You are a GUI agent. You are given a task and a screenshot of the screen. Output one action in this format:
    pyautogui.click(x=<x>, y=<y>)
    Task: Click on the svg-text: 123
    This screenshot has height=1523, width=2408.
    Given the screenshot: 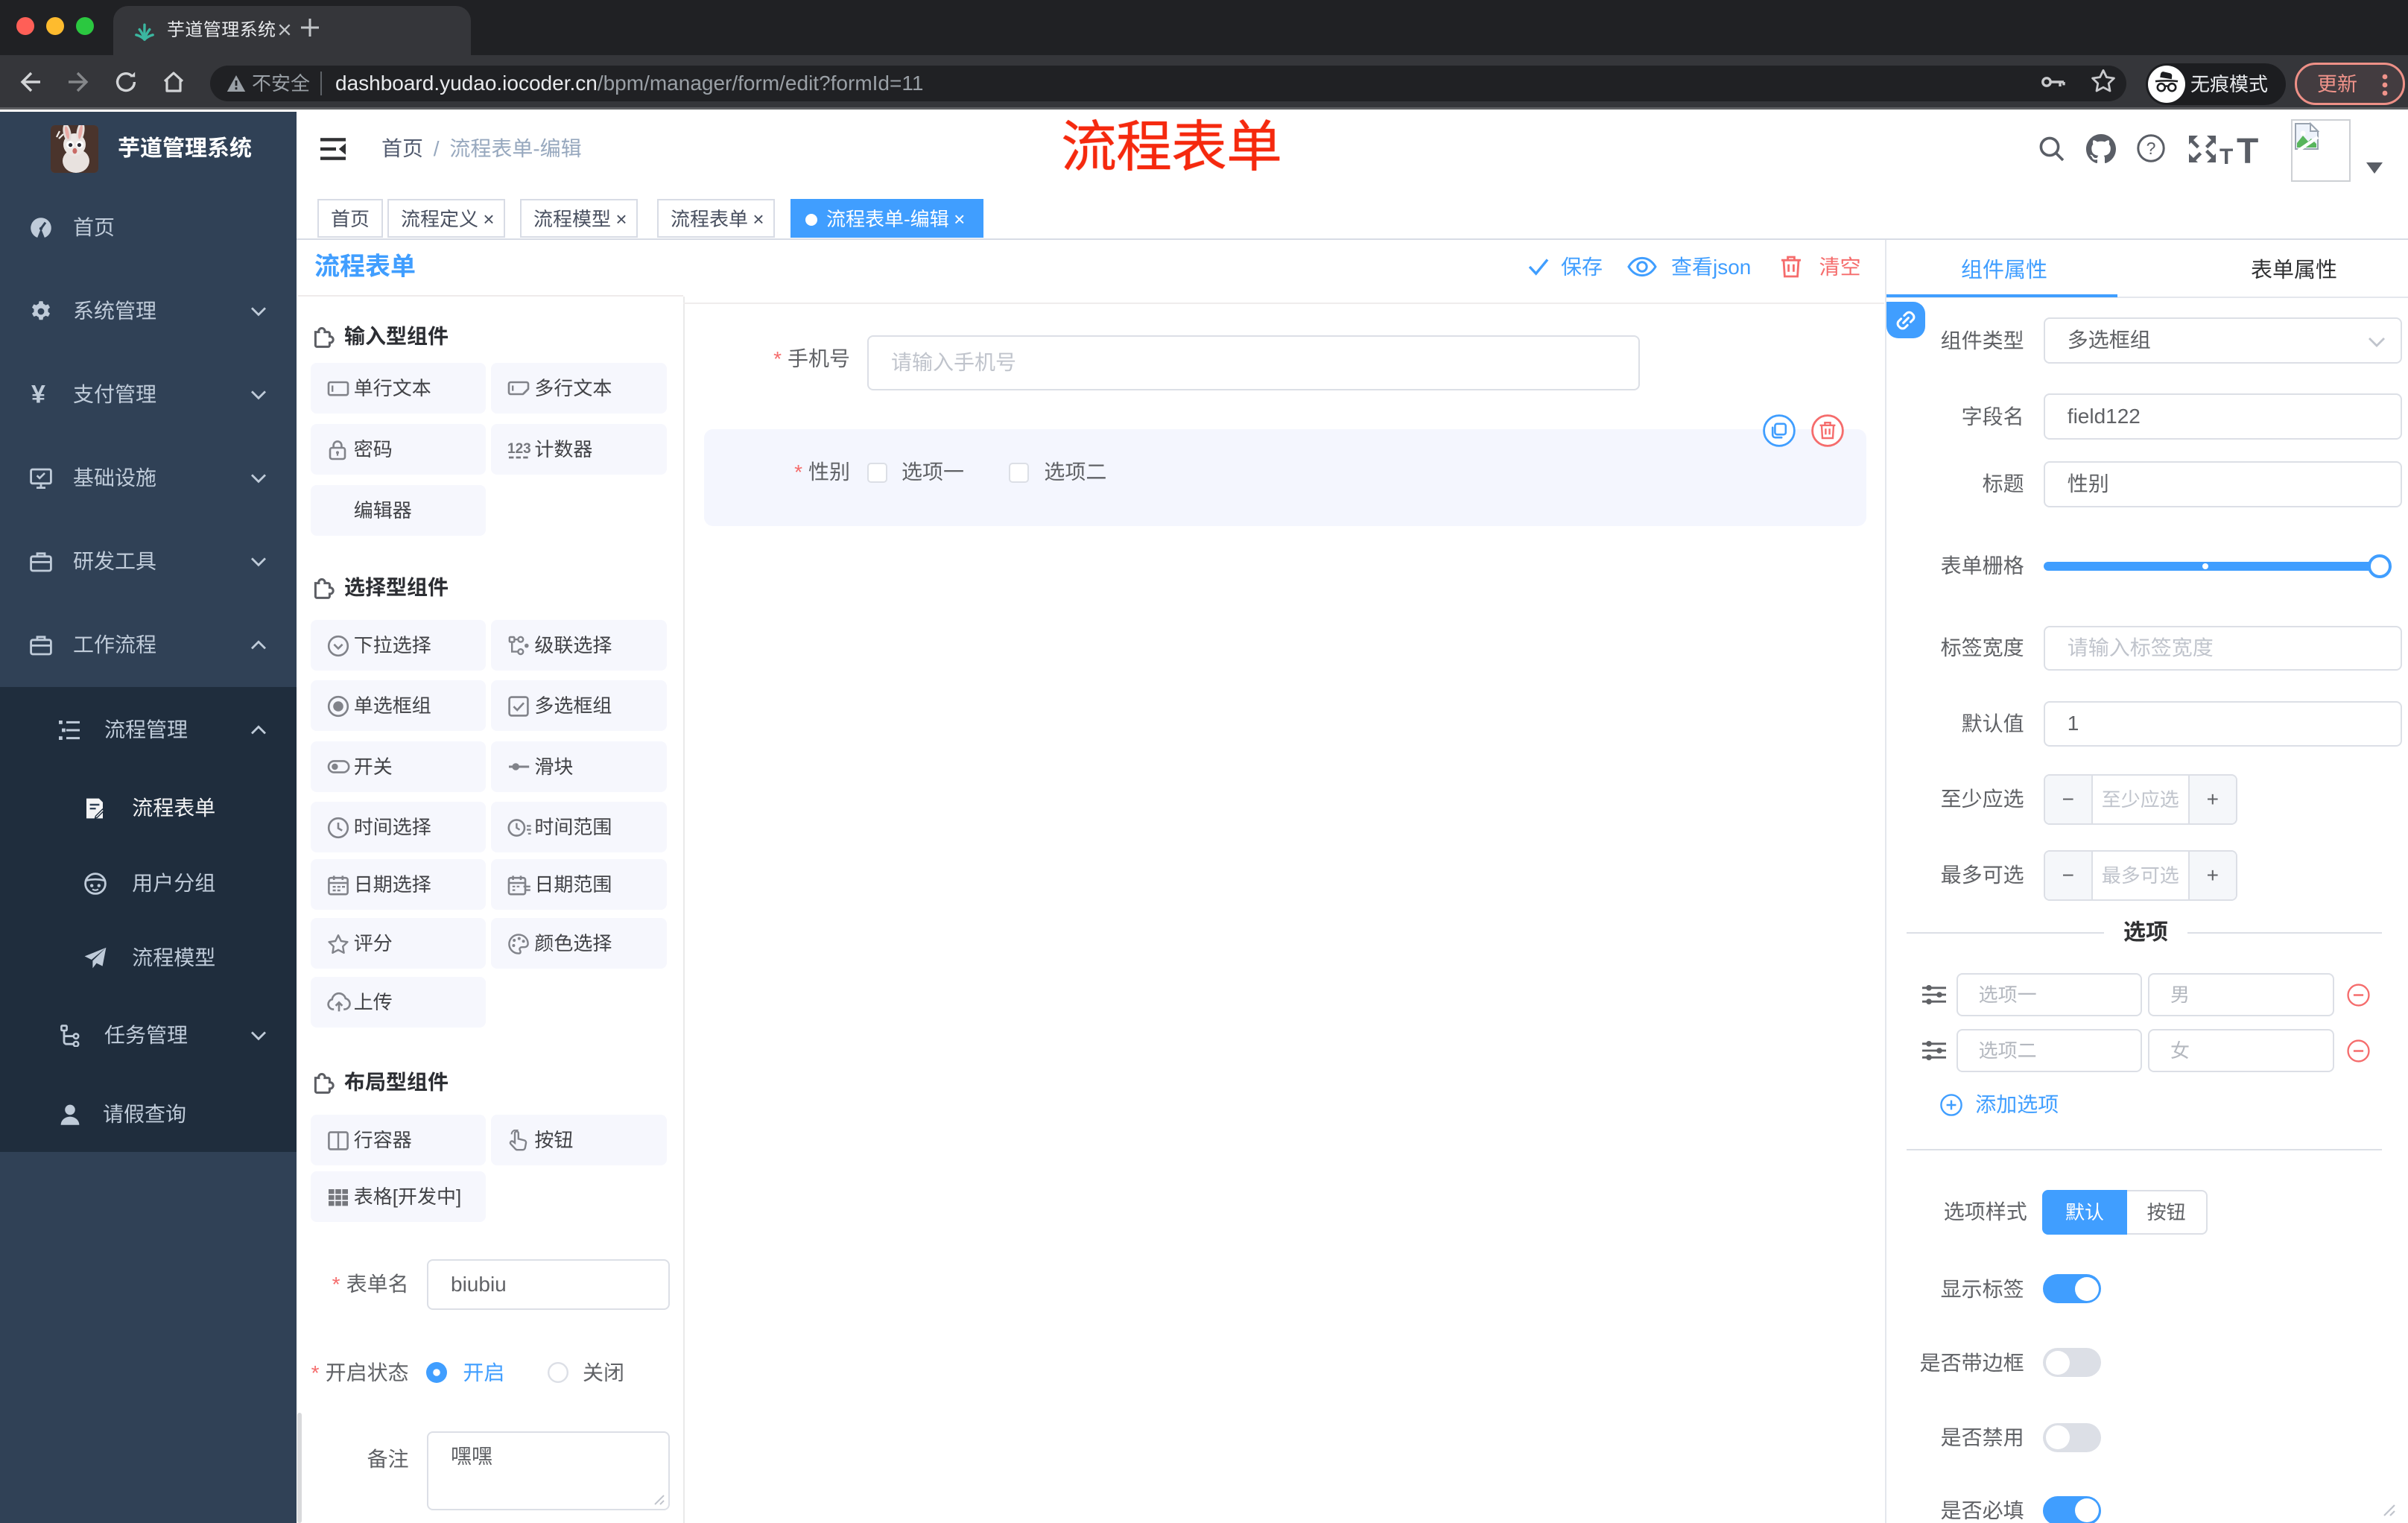 What is the action you would take?
    pyautogui.click(x=519, y=449)
    